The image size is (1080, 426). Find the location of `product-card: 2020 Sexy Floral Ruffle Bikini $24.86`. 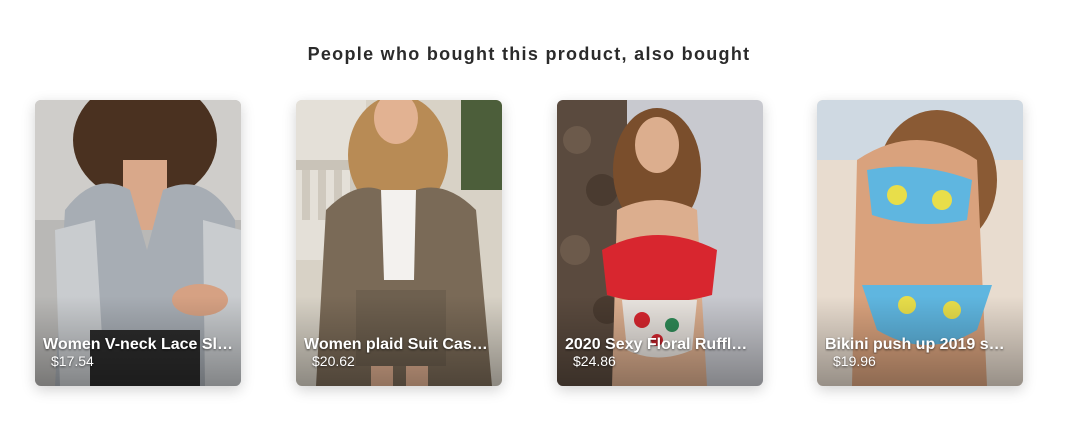

product-card: 2020 Sexy Floral Ruffle Bikini $24.86 is located at coordinates (660, 243).